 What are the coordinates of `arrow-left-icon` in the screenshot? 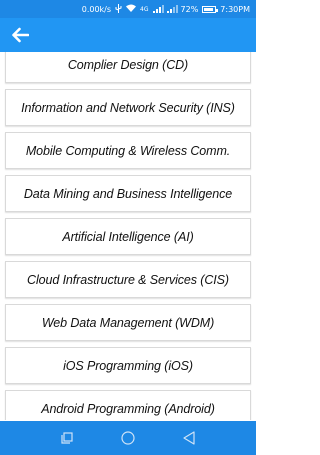 It's located at (20, 35).